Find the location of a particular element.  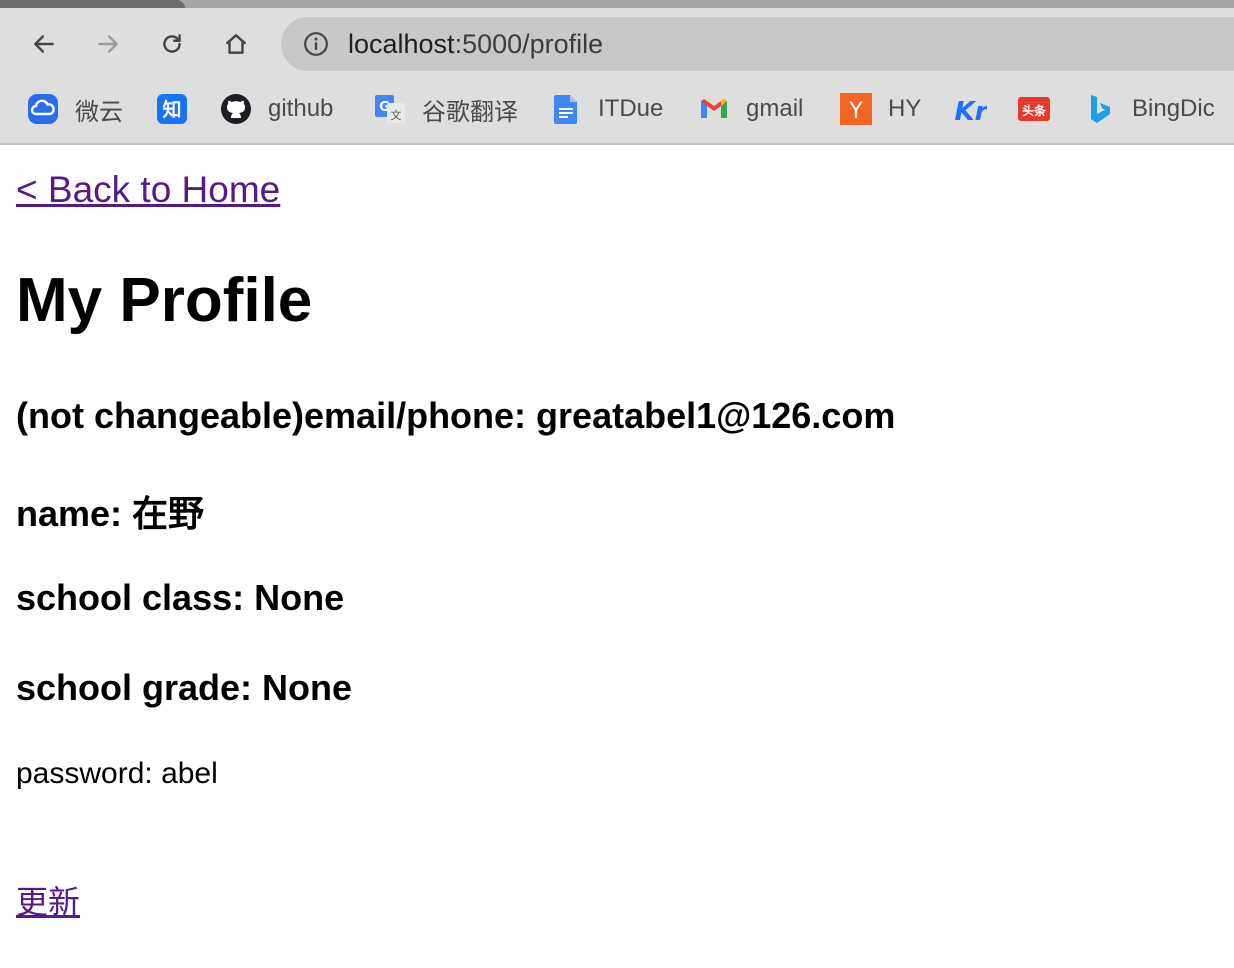

arrow-right-icon is located at coordinates (108, 44).